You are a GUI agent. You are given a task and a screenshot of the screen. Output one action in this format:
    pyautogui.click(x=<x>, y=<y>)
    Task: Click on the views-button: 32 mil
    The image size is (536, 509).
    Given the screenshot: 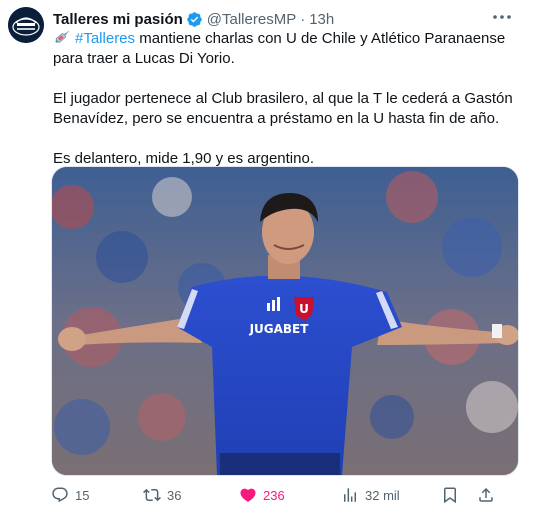 What is the action you would take?
    pyautogui.click(x=391, y=495)
    